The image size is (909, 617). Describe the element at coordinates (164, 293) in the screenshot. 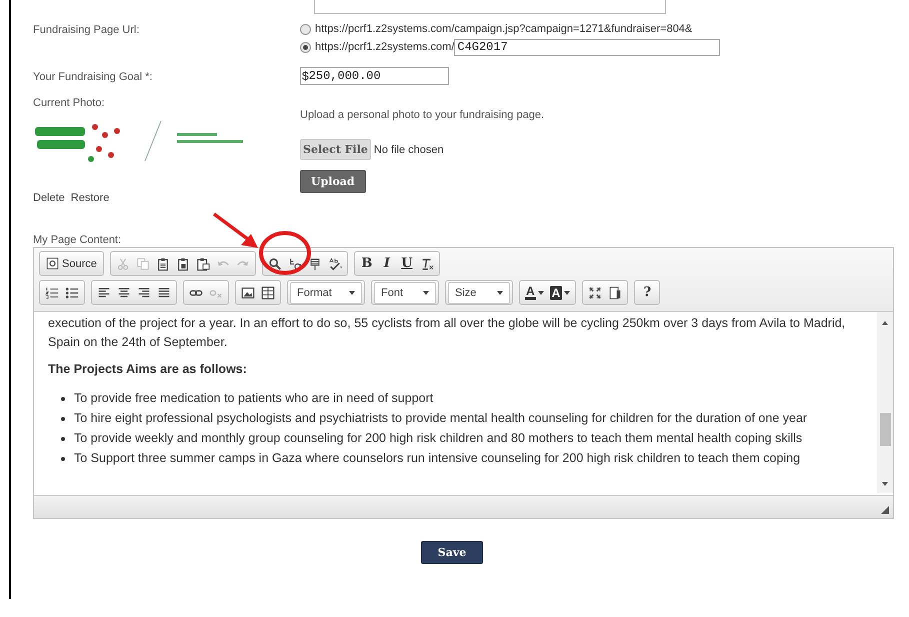

I see `justify-icon` at that location.